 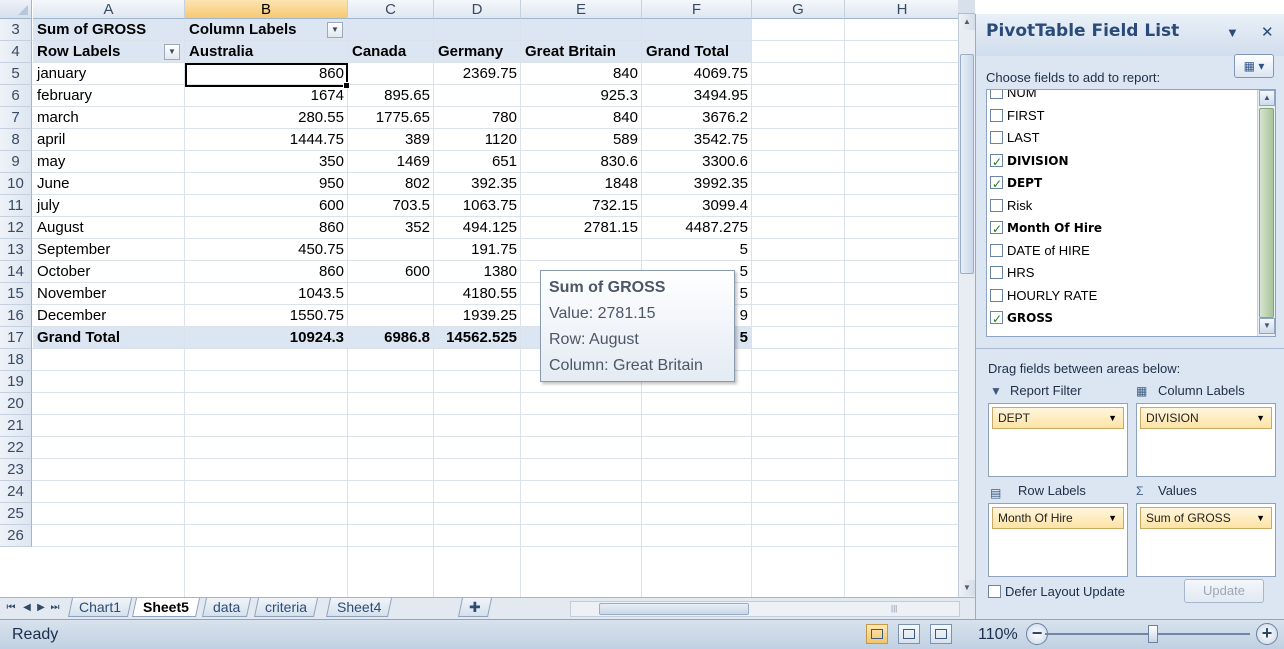 I want to click on column-labels-area: DIVISION ▼, so click(x=1206, y=440).